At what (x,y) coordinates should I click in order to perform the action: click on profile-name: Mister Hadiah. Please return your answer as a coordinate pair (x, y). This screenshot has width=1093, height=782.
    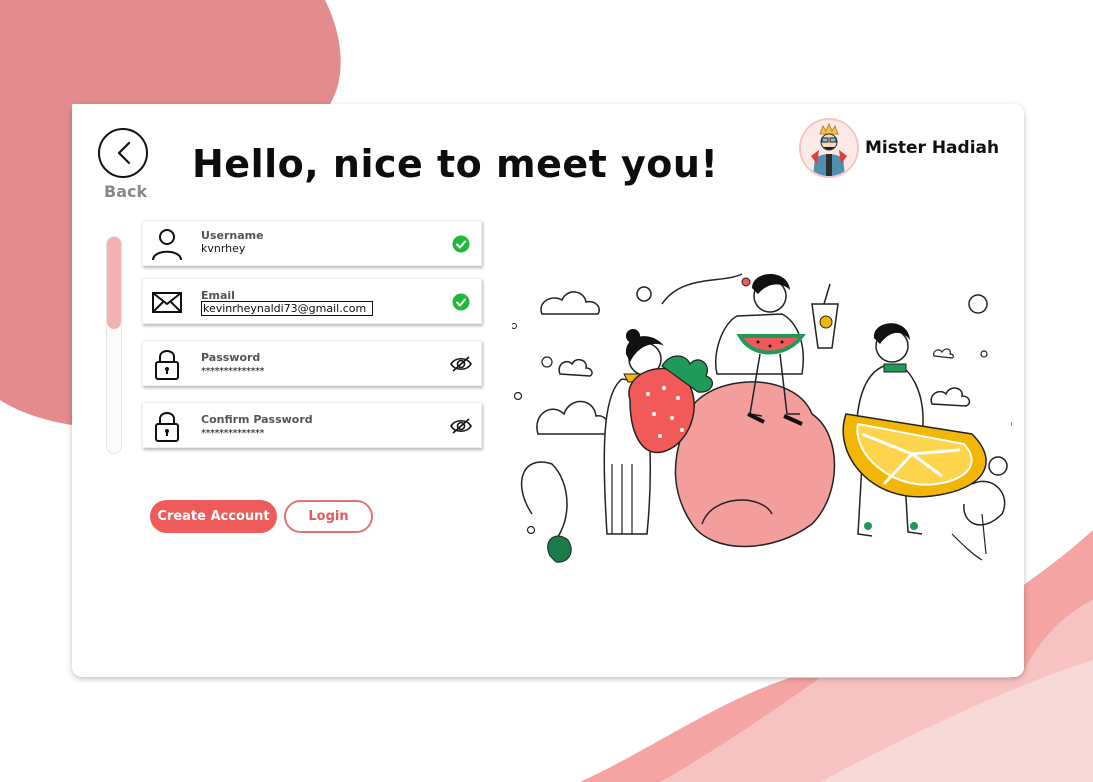
    Looking at the image, I should click on (932, 148).